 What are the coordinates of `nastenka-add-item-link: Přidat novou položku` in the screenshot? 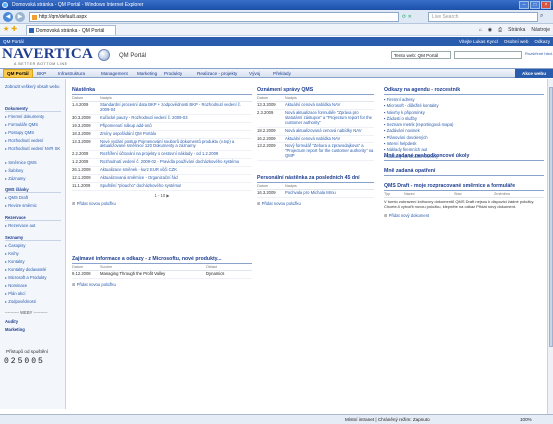 It's located at (162, 202).